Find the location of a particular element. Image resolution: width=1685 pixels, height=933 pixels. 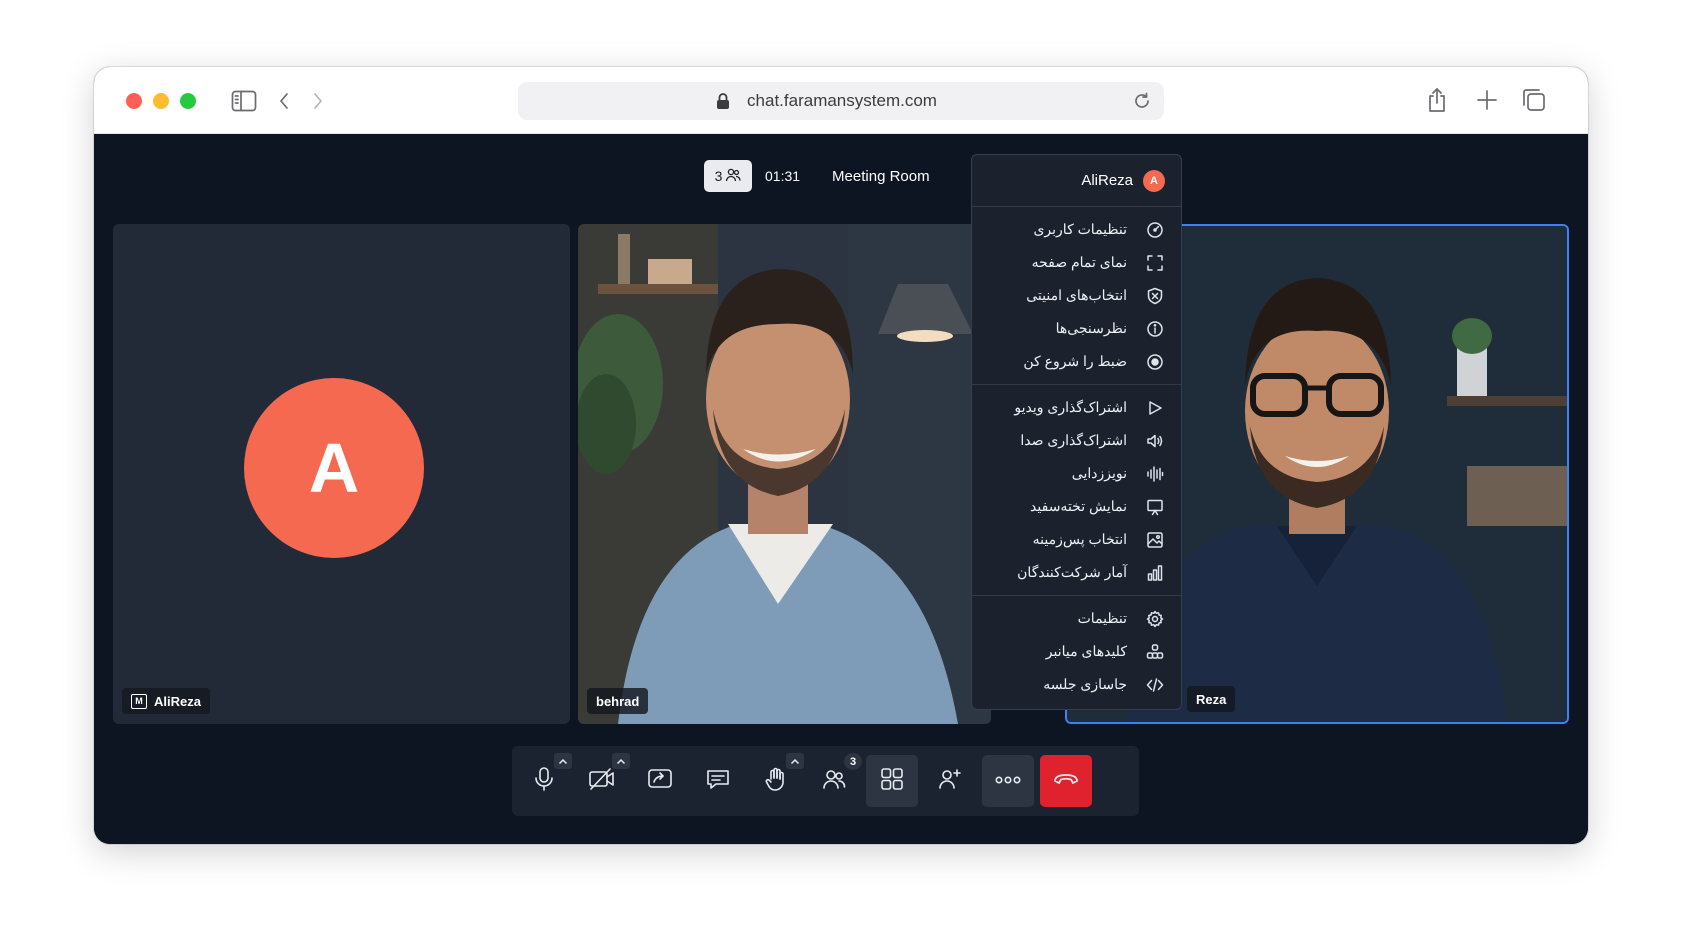

more-options-button is located at coordinates (1008, 781).